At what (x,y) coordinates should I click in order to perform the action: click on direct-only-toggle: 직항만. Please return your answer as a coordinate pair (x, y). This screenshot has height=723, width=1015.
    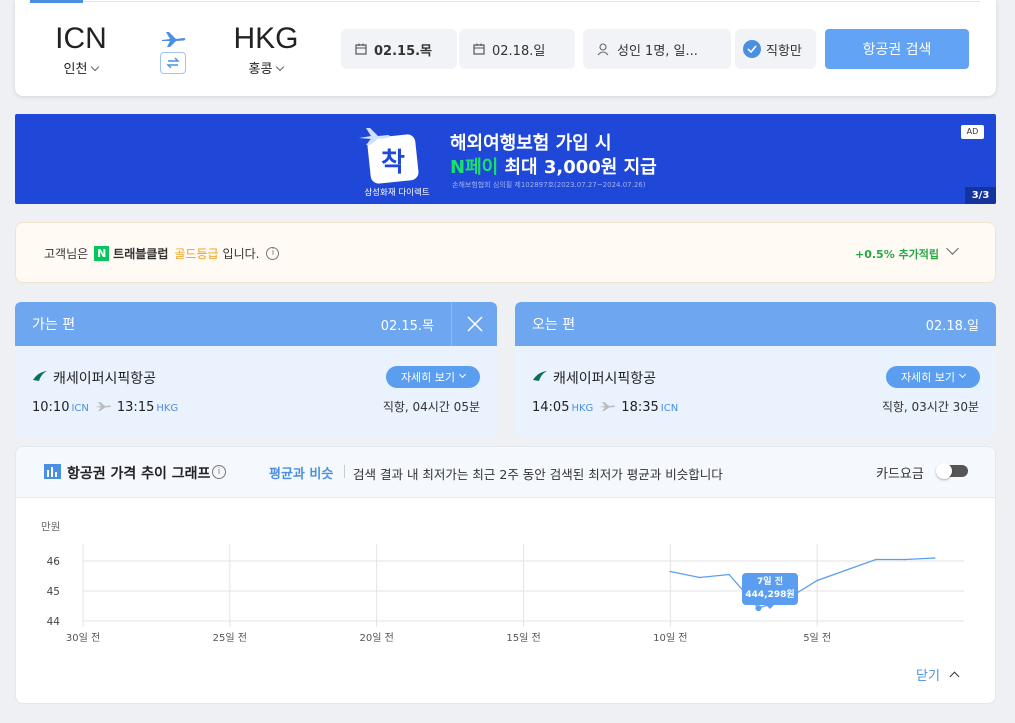
    Looking at the image, I should click on (775, 49).